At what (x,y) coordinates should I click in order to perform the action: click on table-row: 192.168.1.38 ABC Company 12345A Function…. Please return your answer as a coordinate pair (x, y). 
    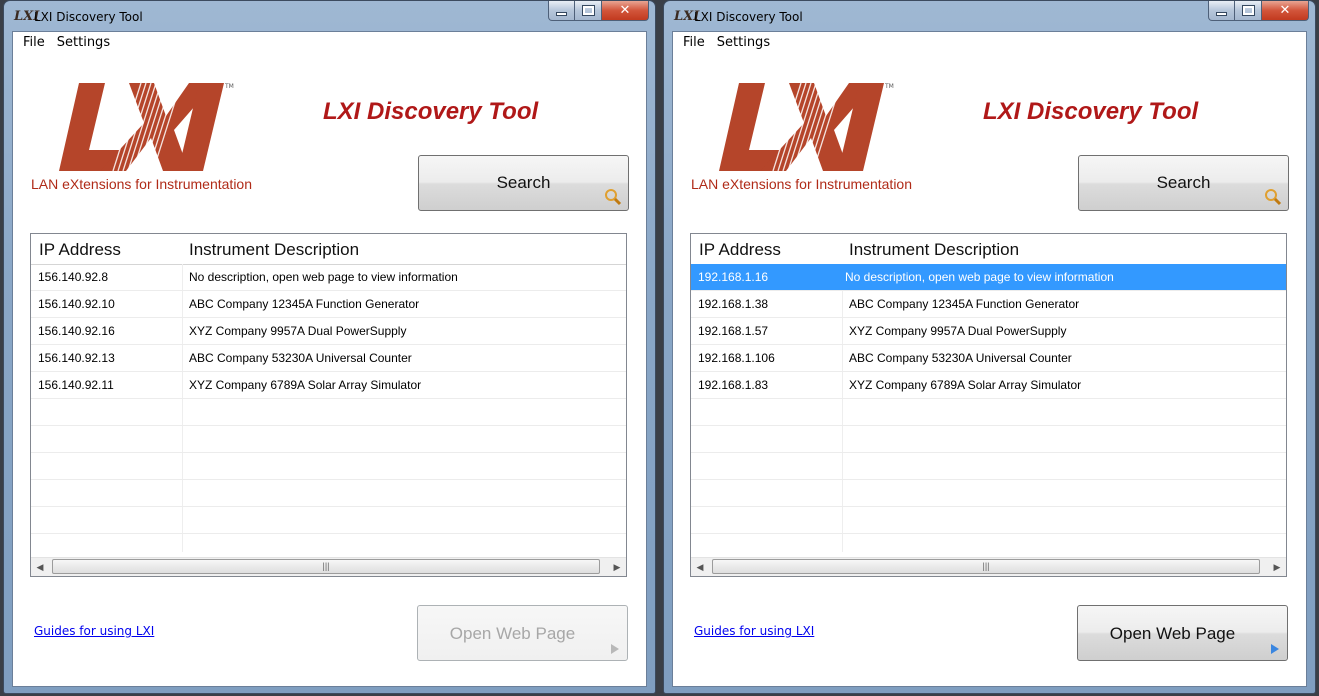
    Looking at the image, I should click on (988, 304).